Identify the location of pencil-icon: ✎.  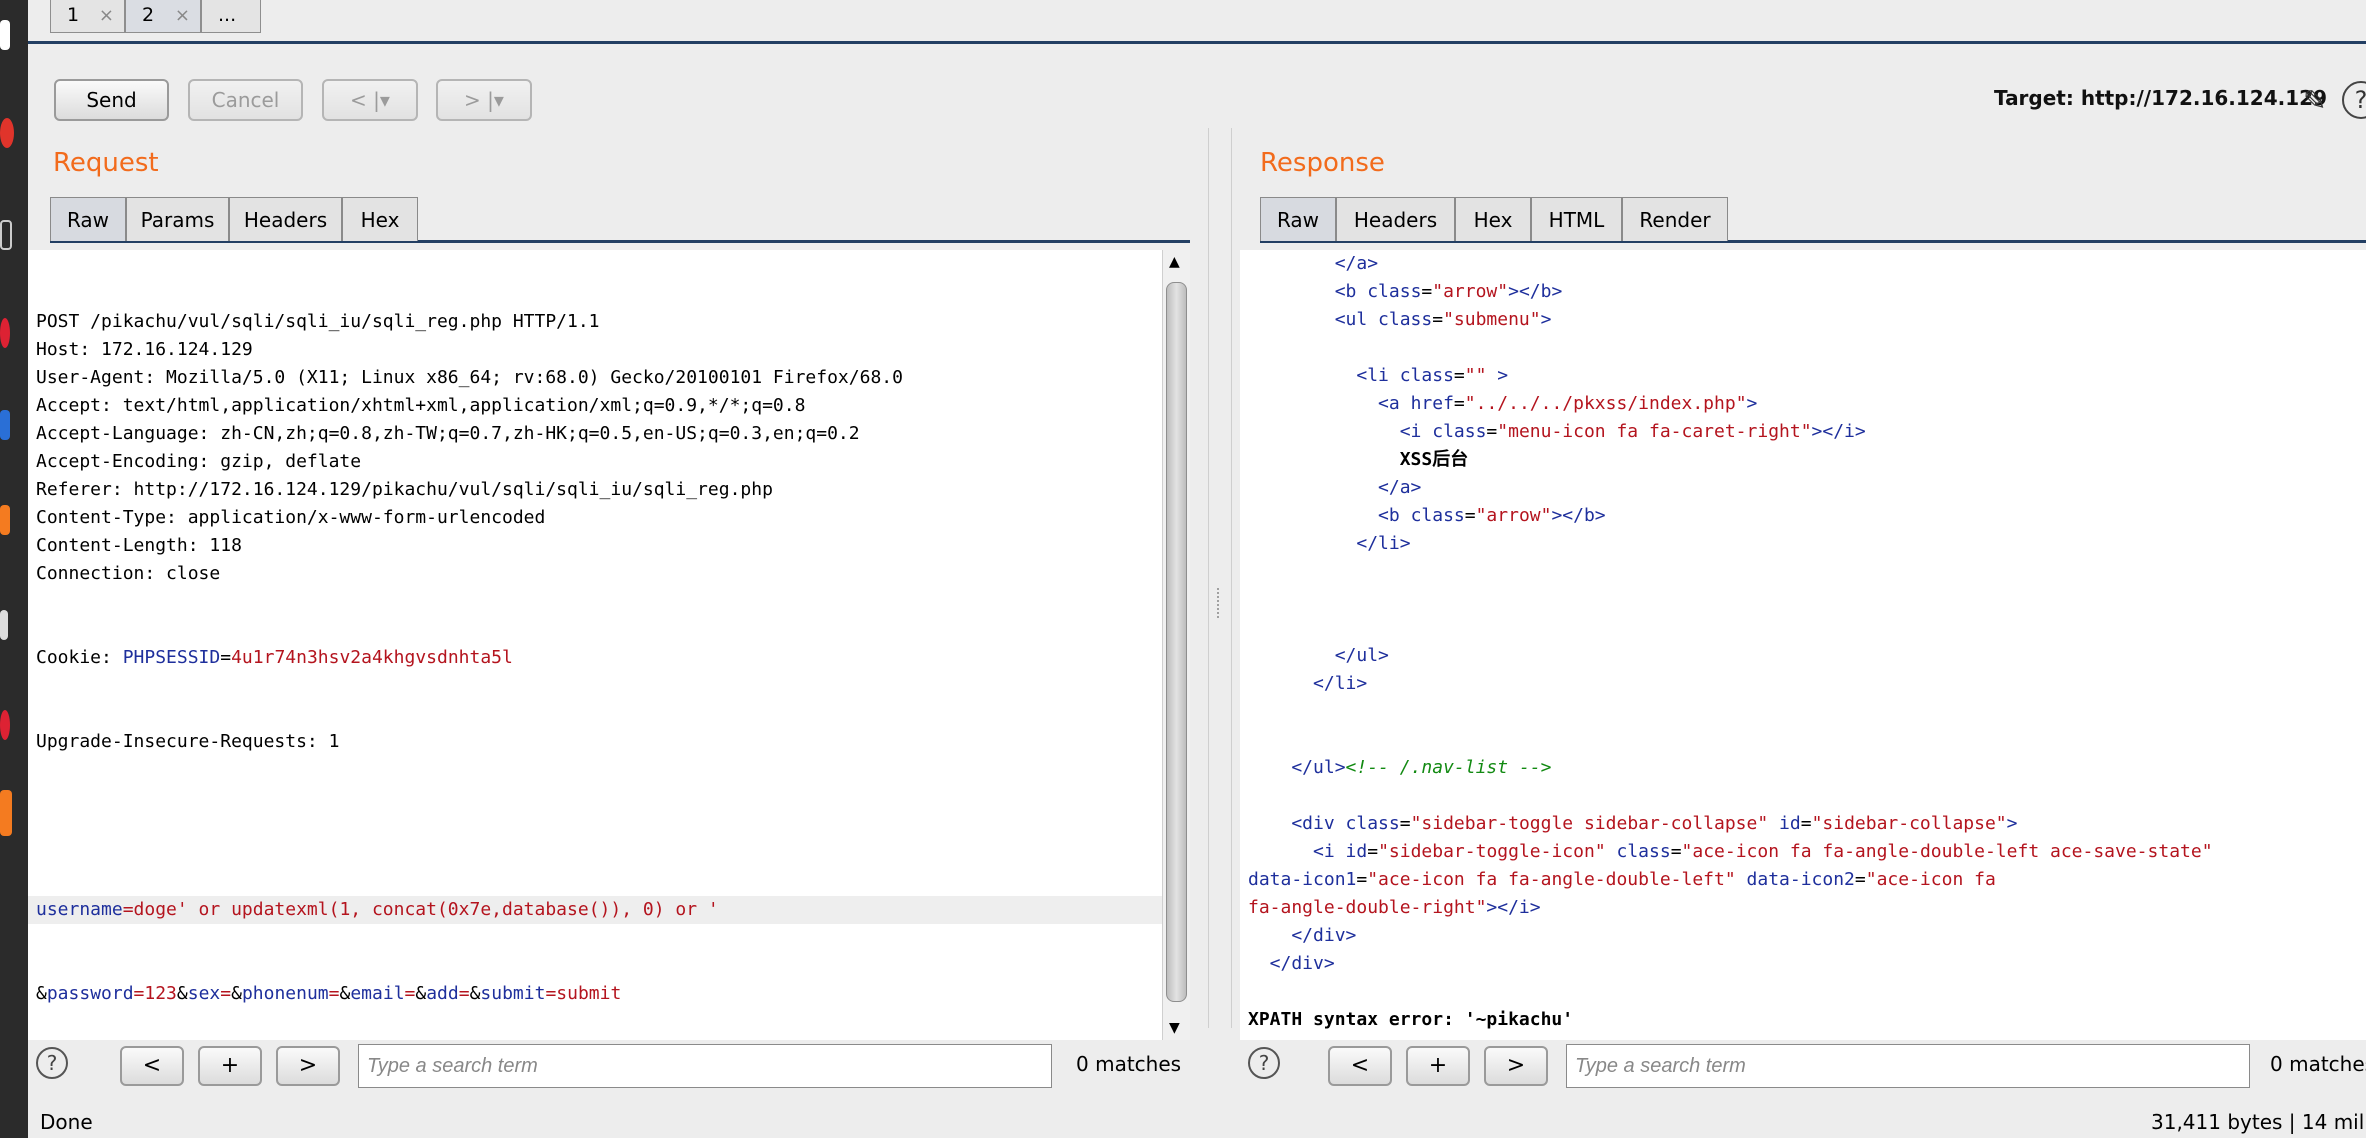
(2314, 100).